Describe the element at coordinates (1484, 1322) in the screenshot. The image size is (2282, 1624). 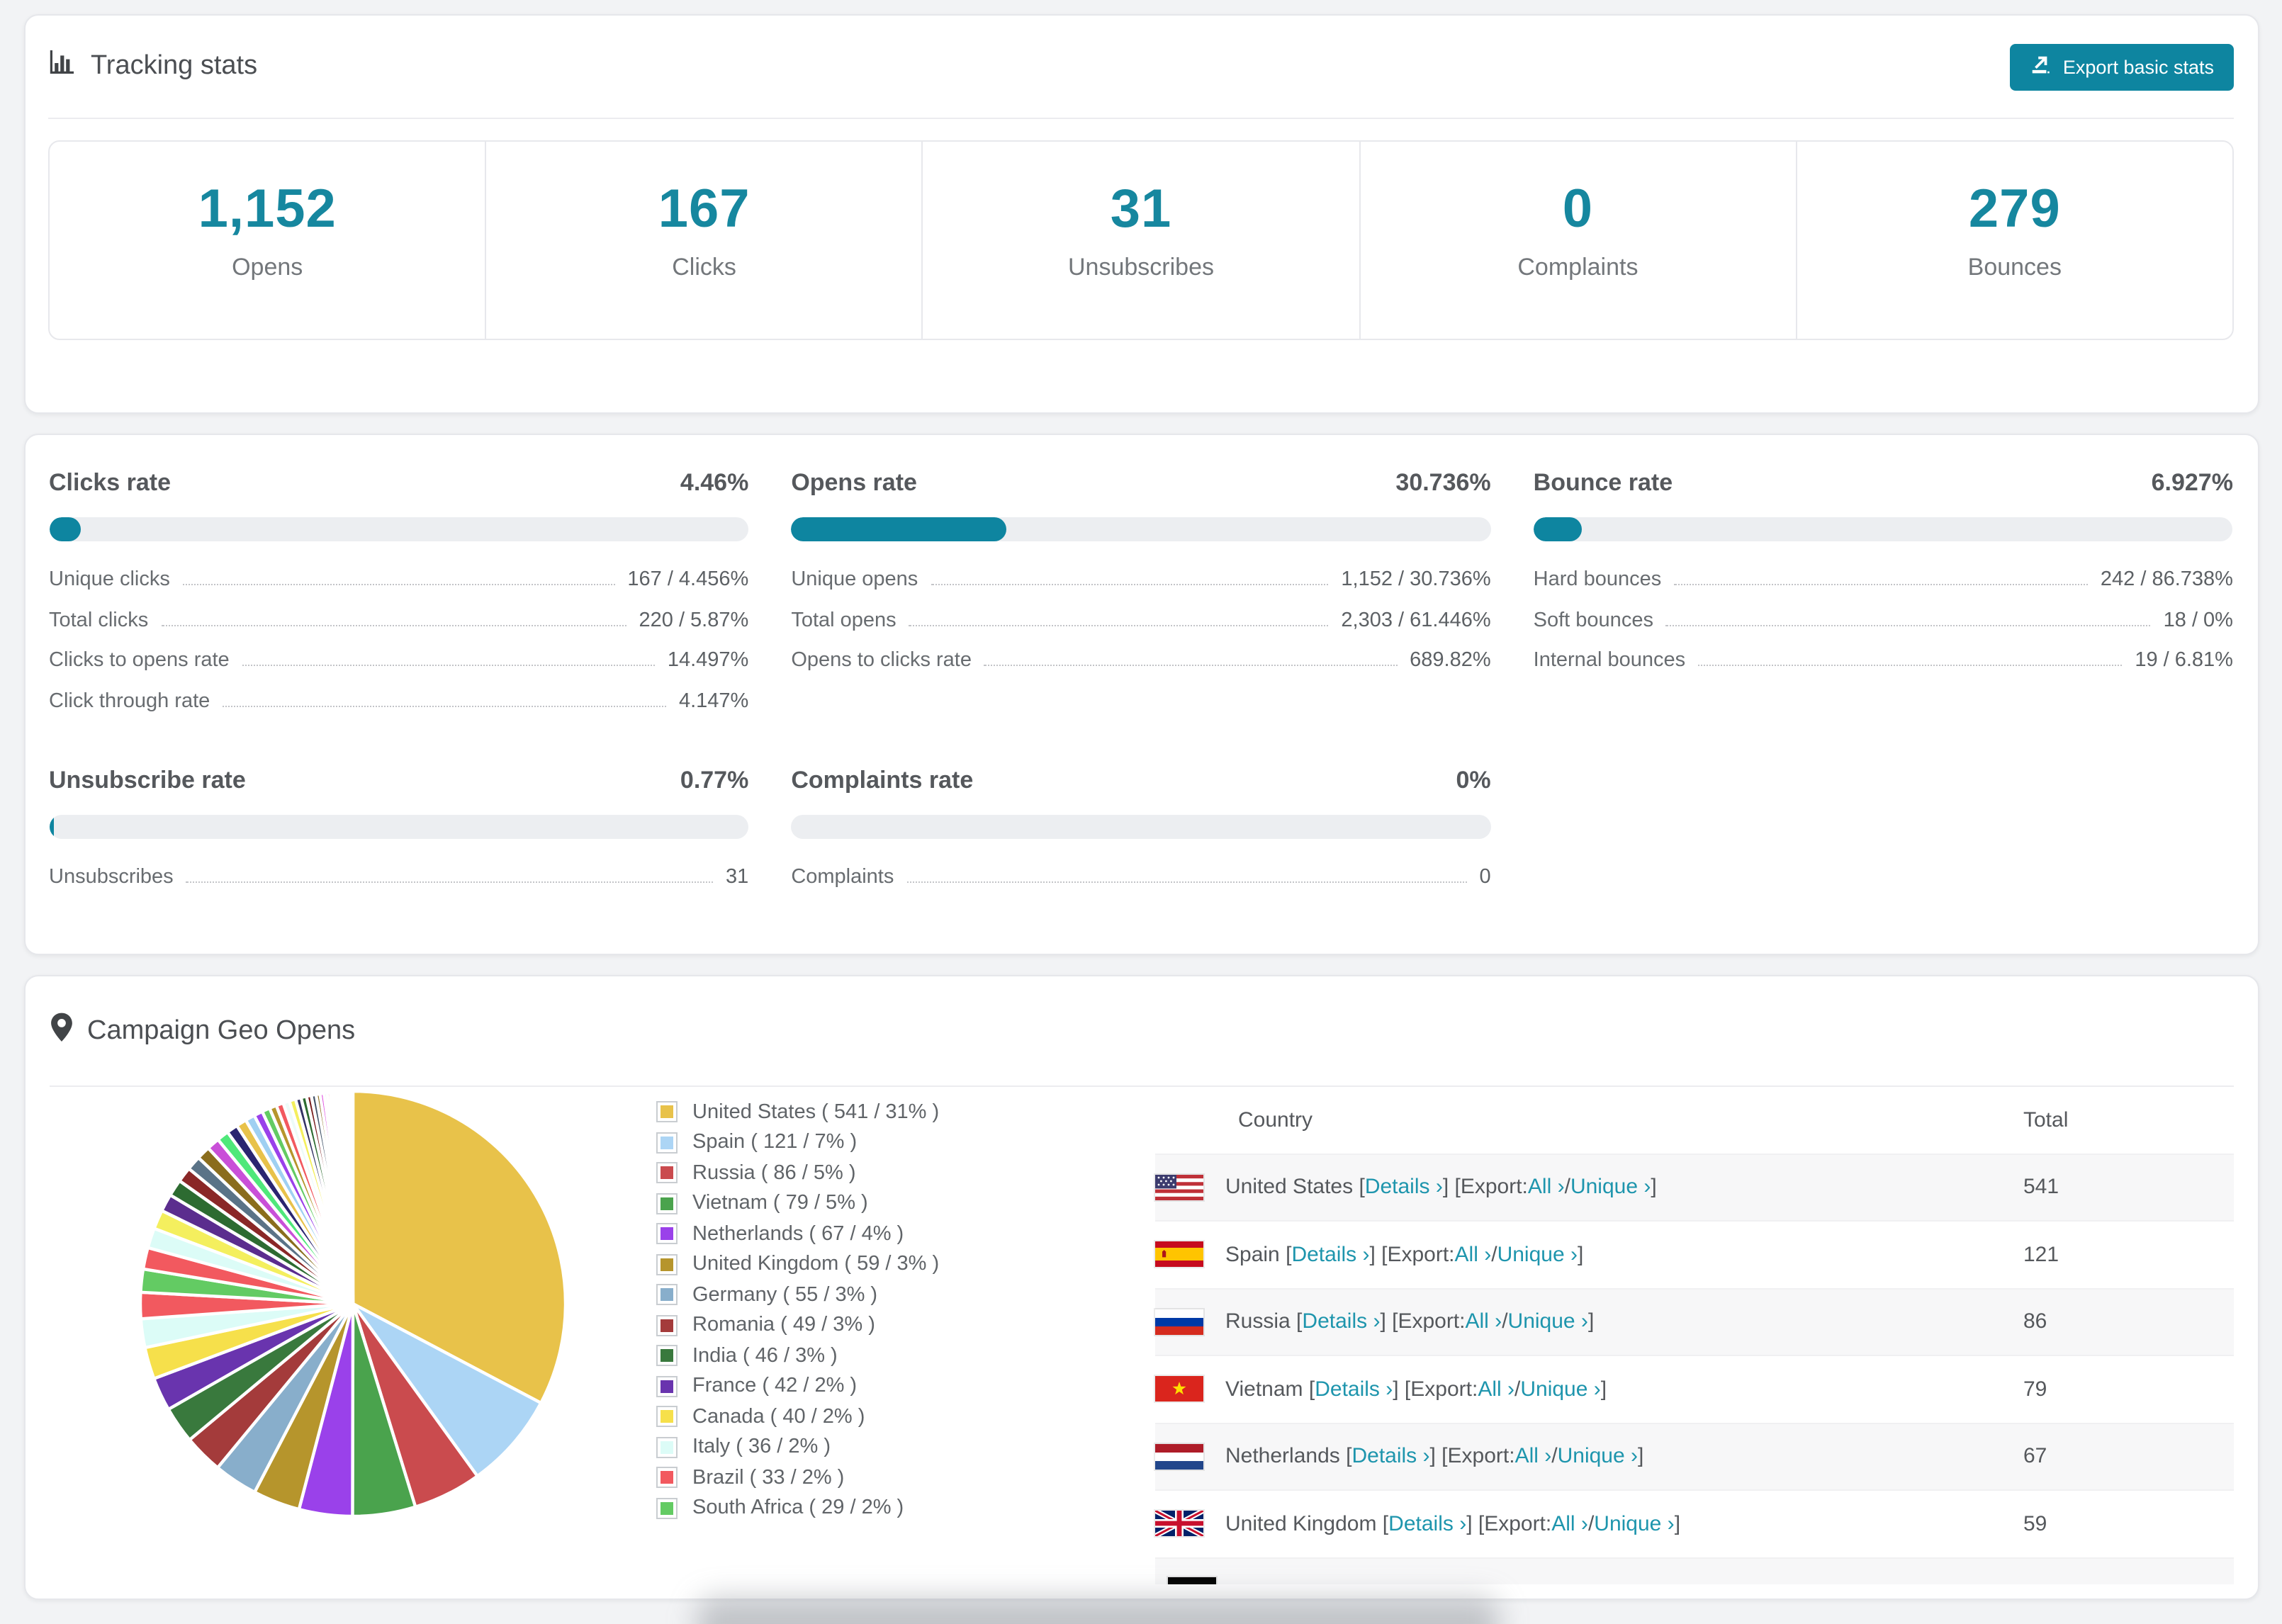
I see `export-all-link-russia: All ›` at that location.